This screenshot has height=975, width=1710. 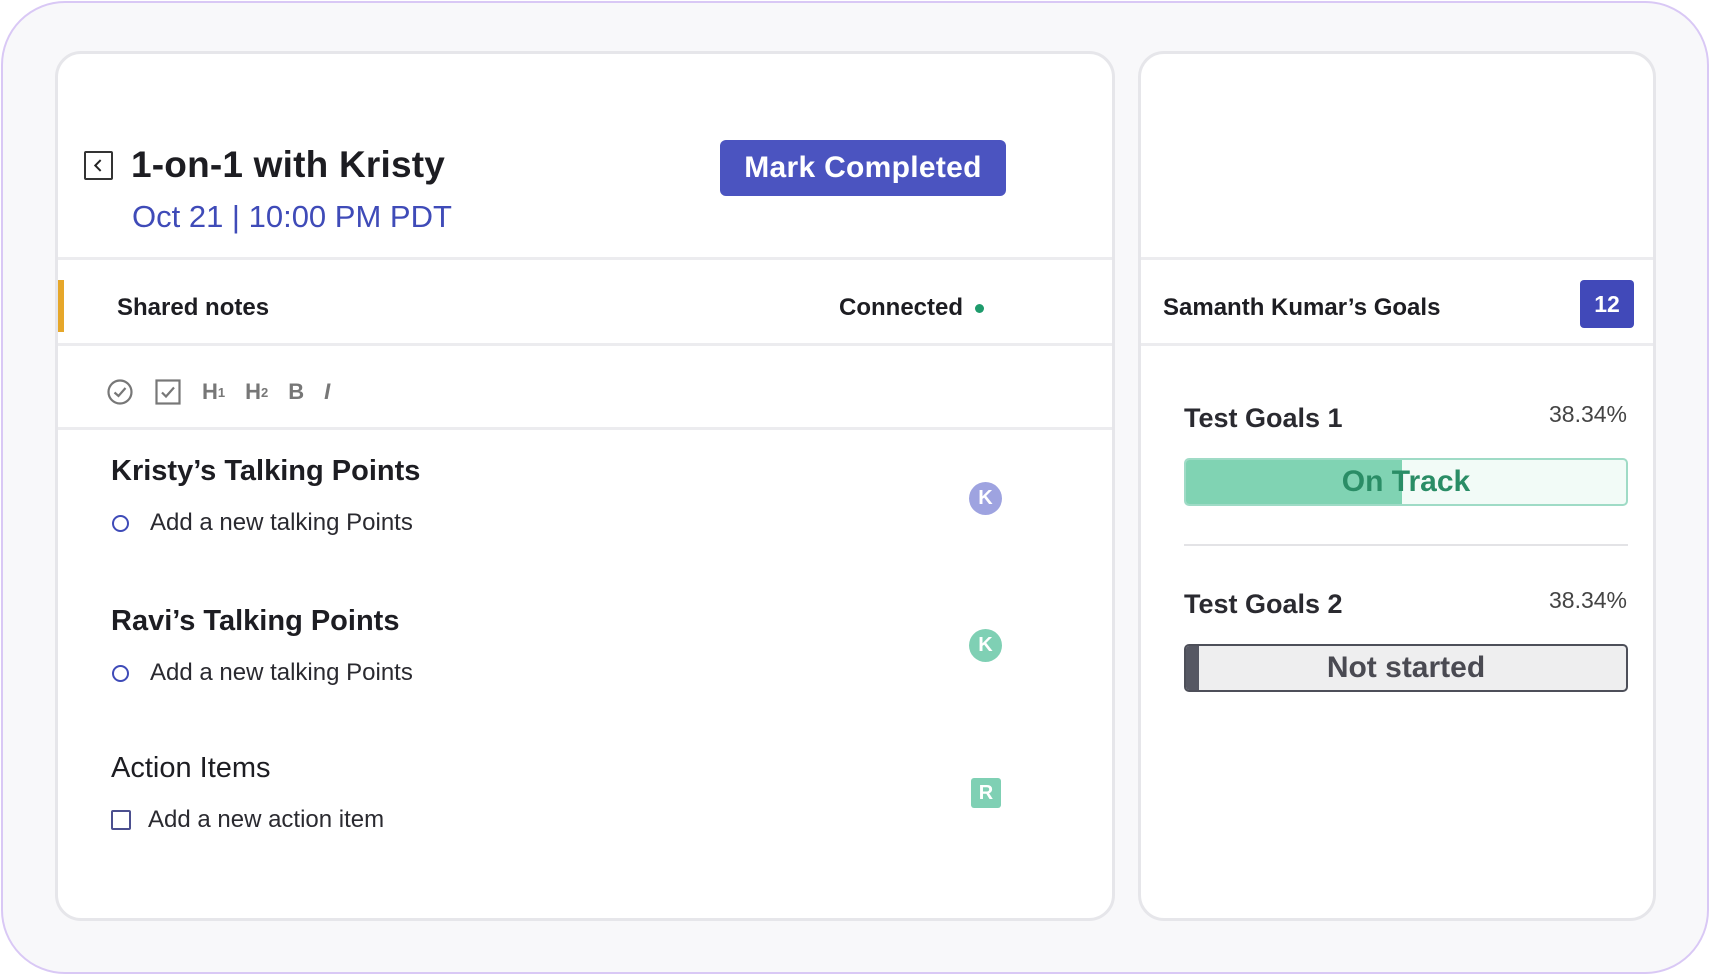 I want to click on mark-completed-button: Mark Completed, so click(x=863, y=168).